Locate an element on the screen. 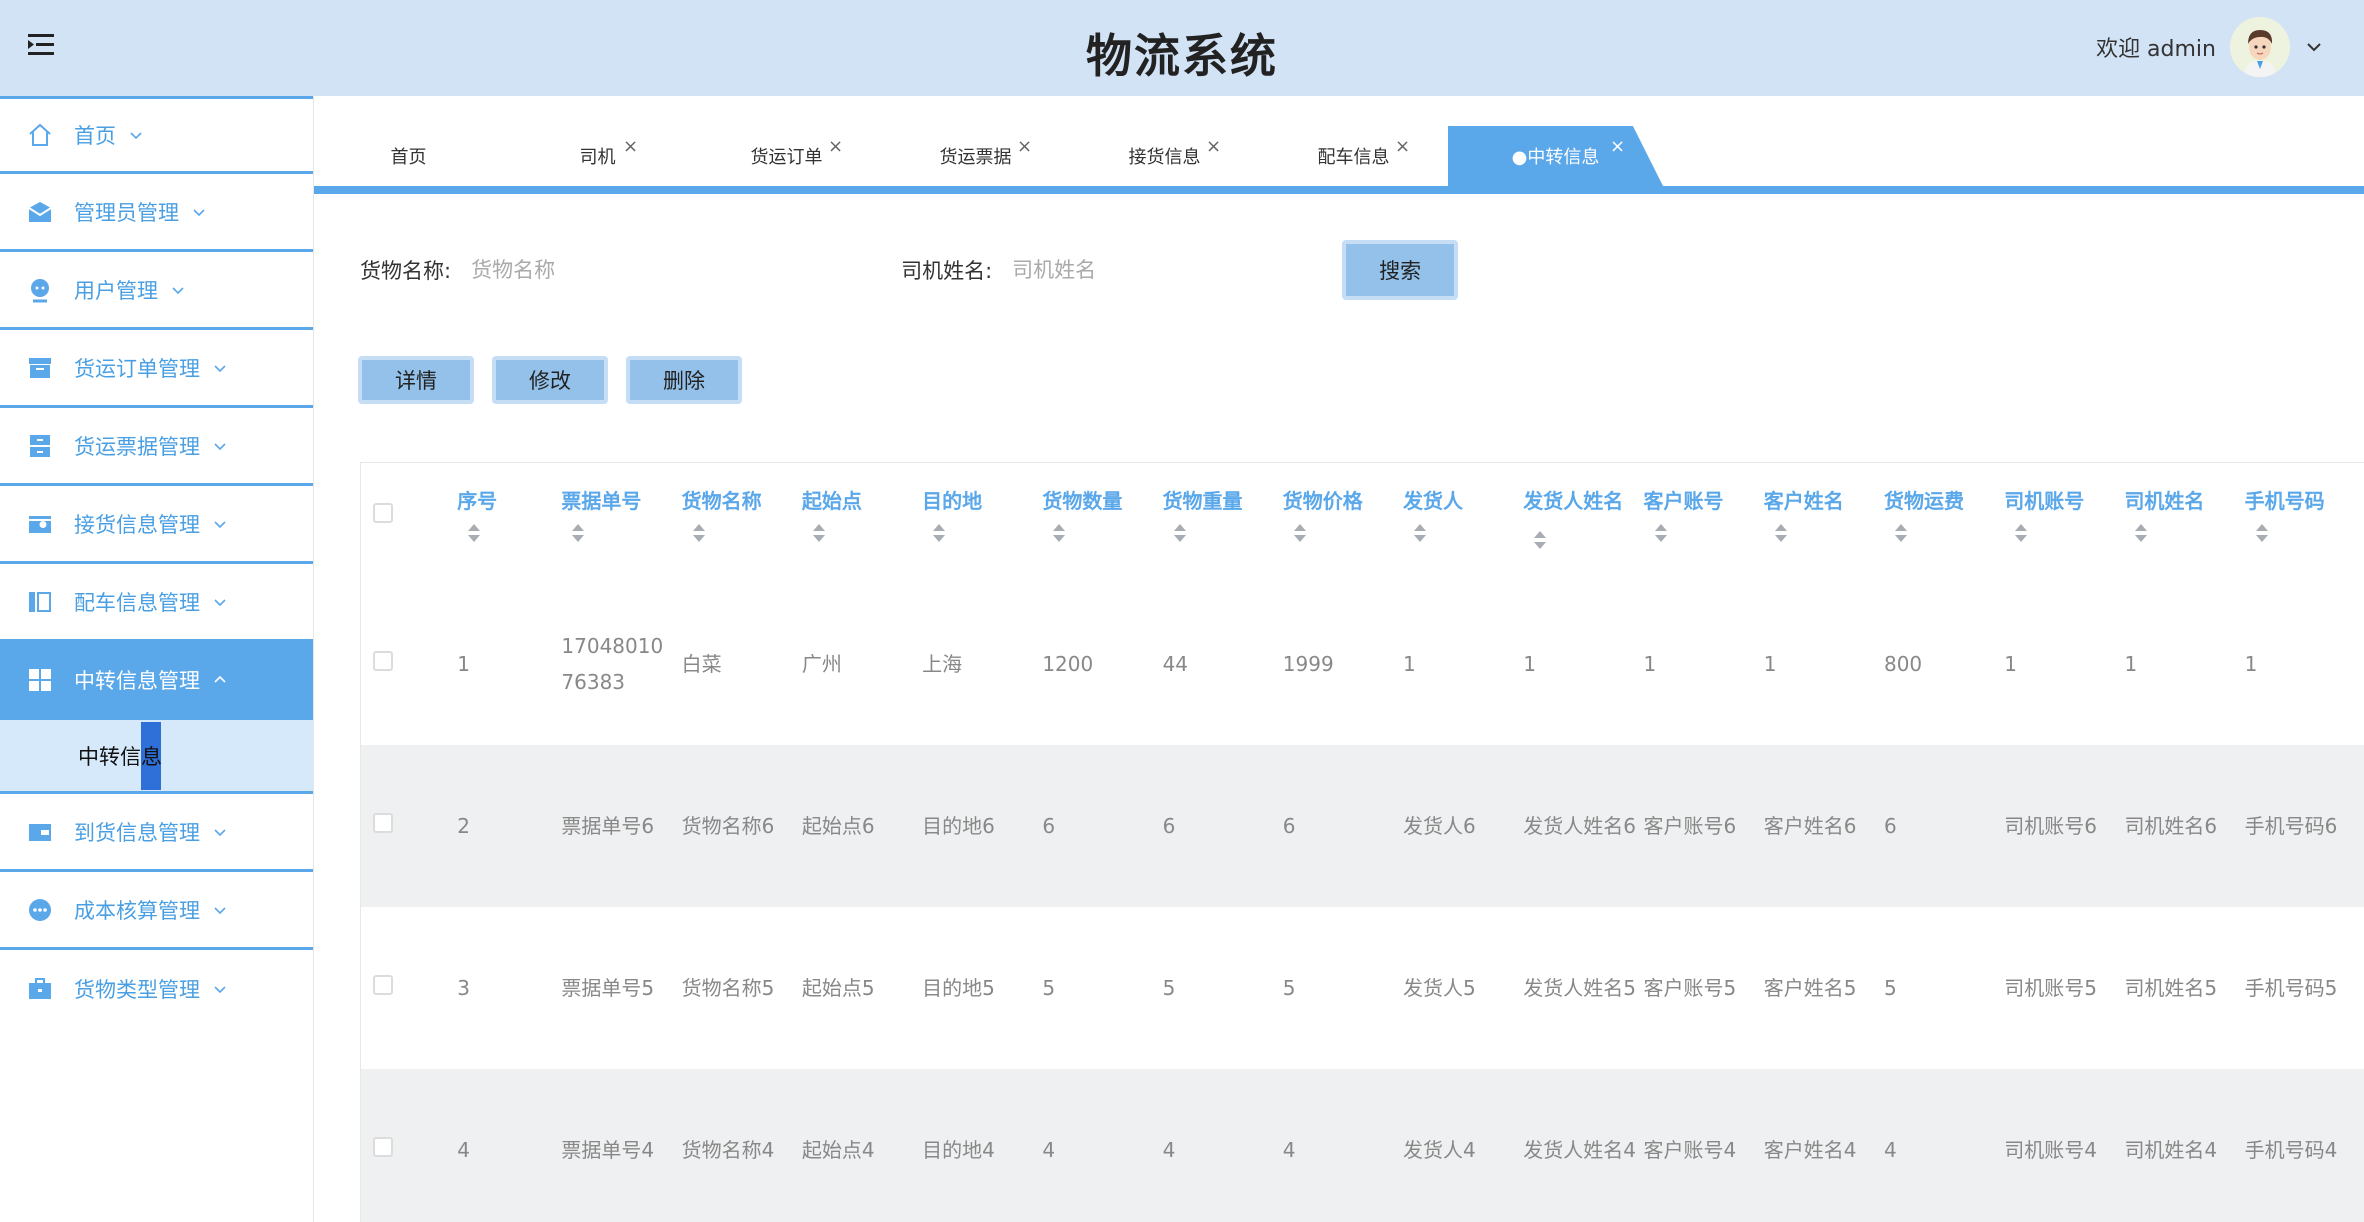 The width and height of the screenshot is (2364, 1222). detail-button: 详情 is located at coordinates (416, 380).